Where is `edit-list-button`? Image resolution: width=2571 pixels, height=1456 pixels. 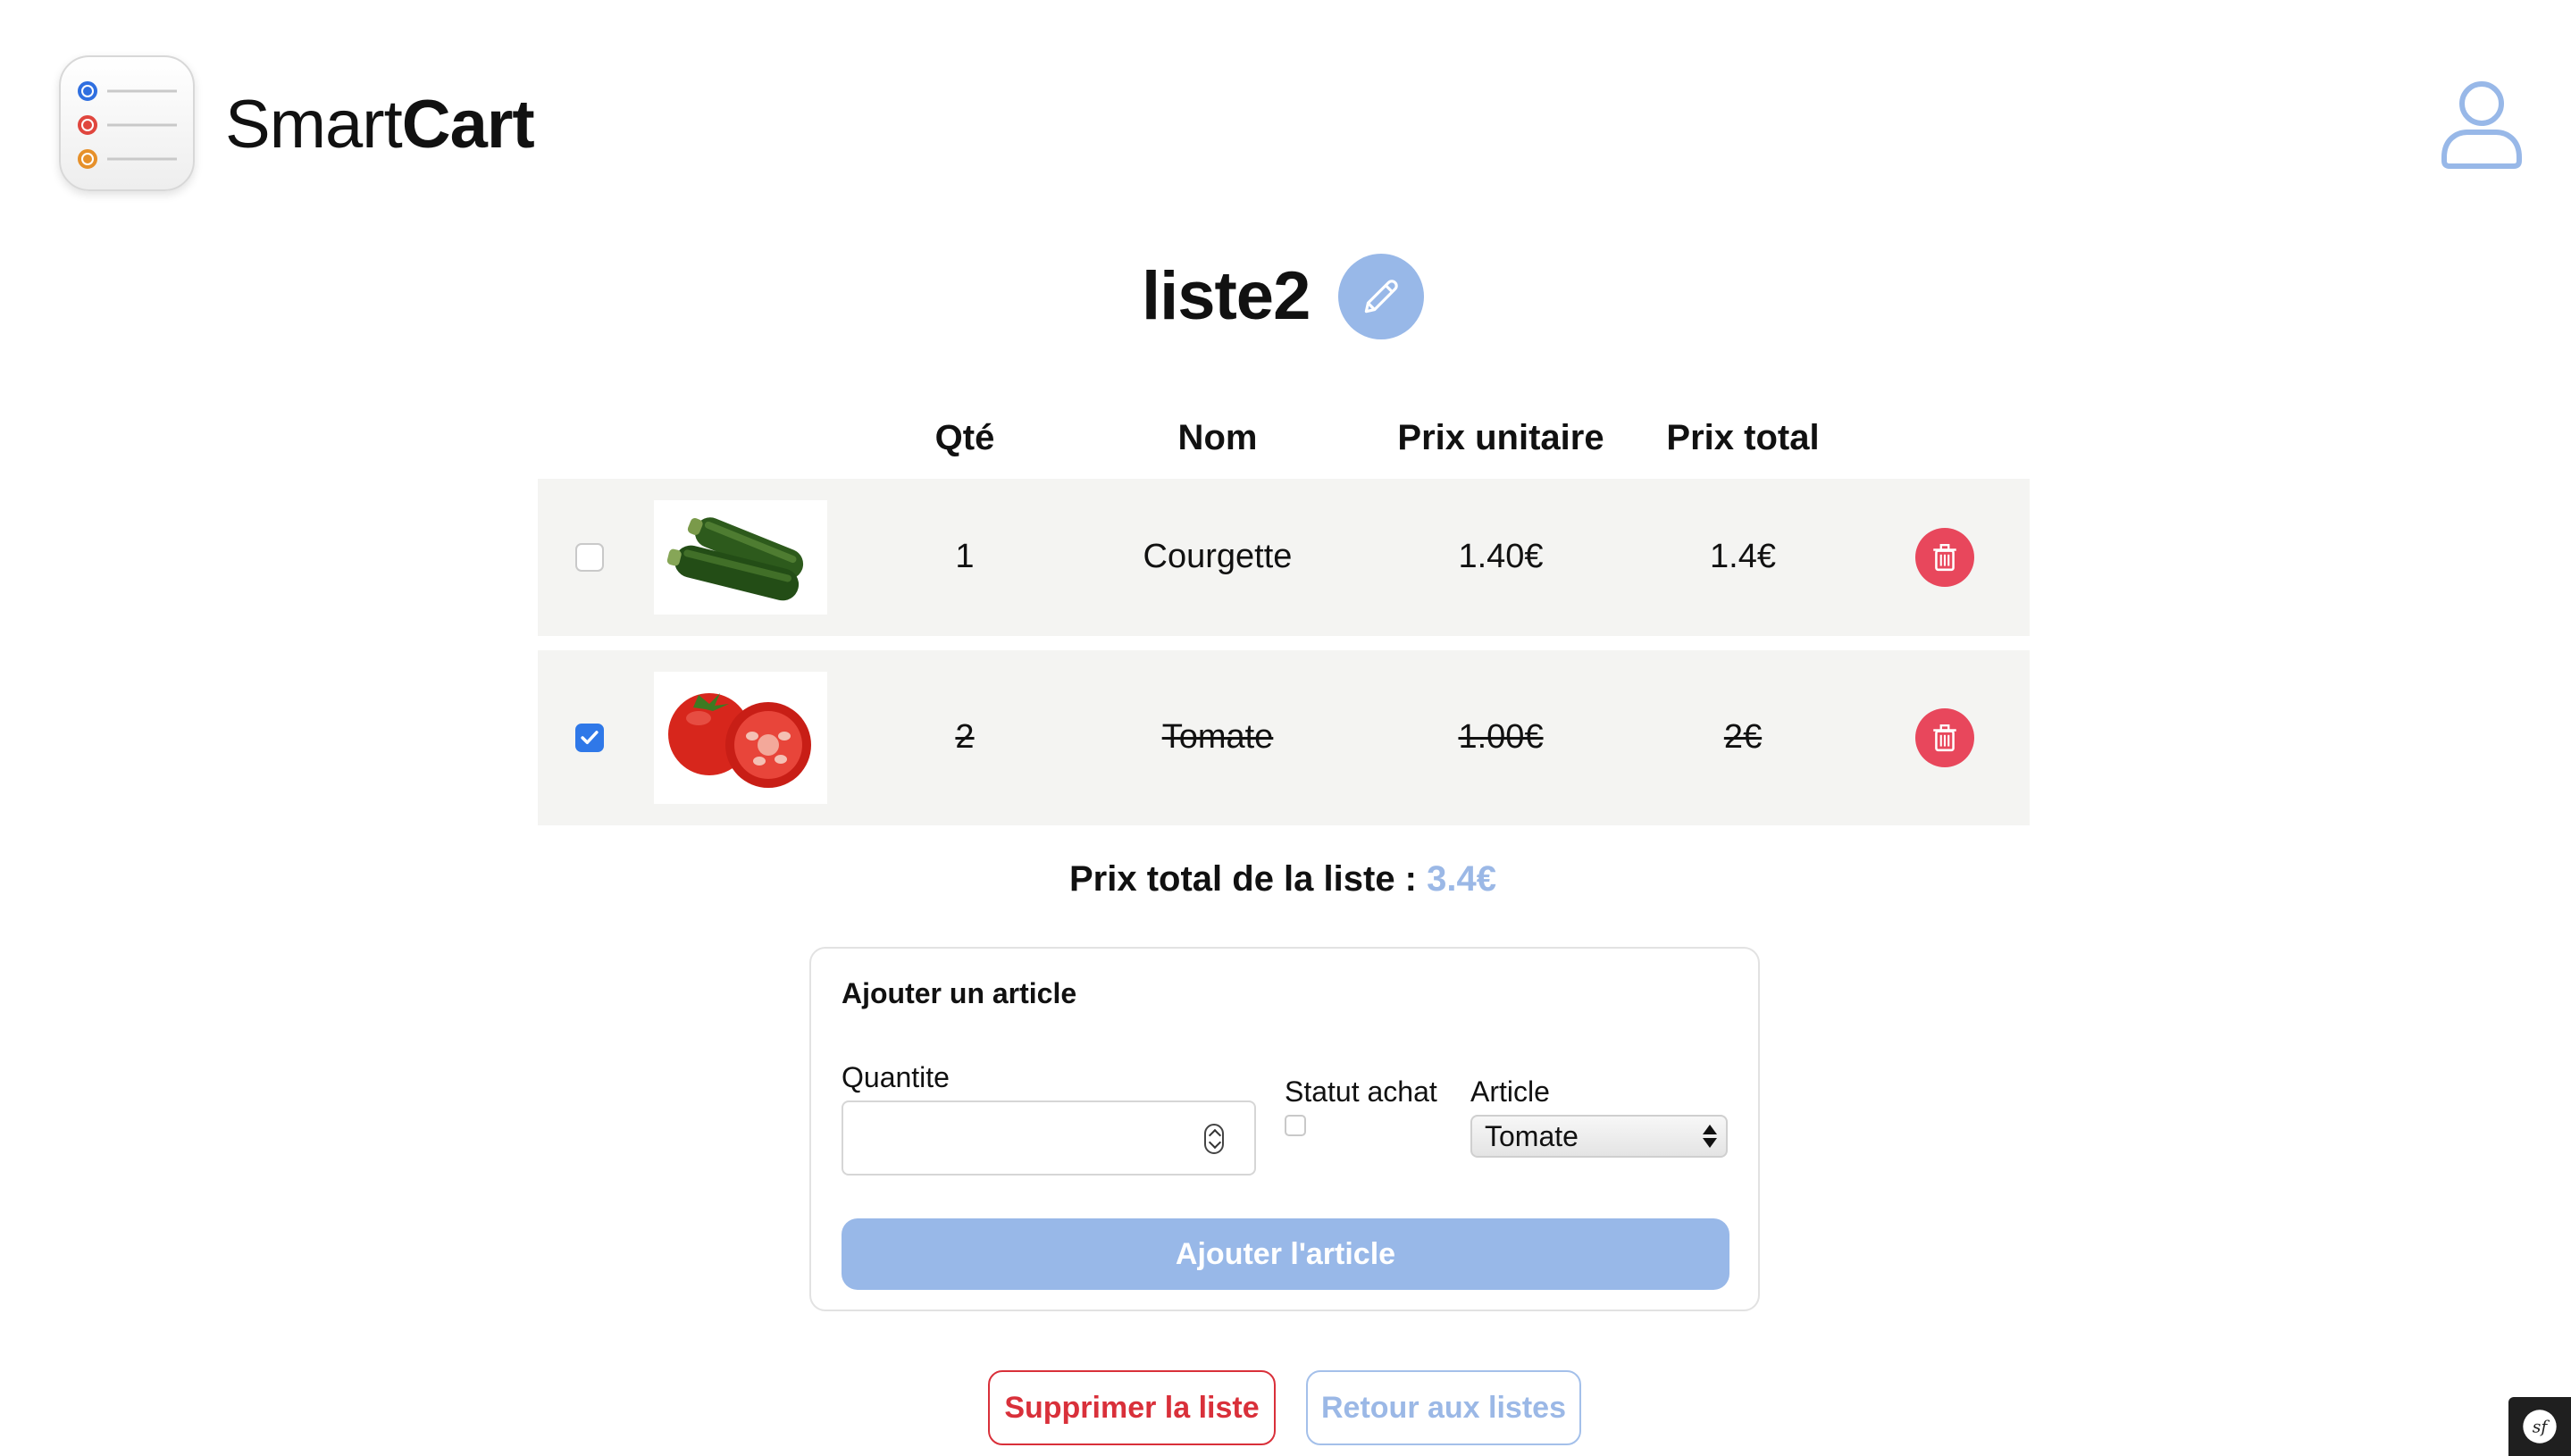
edit-list-button is located at coordinates (1381, 296).